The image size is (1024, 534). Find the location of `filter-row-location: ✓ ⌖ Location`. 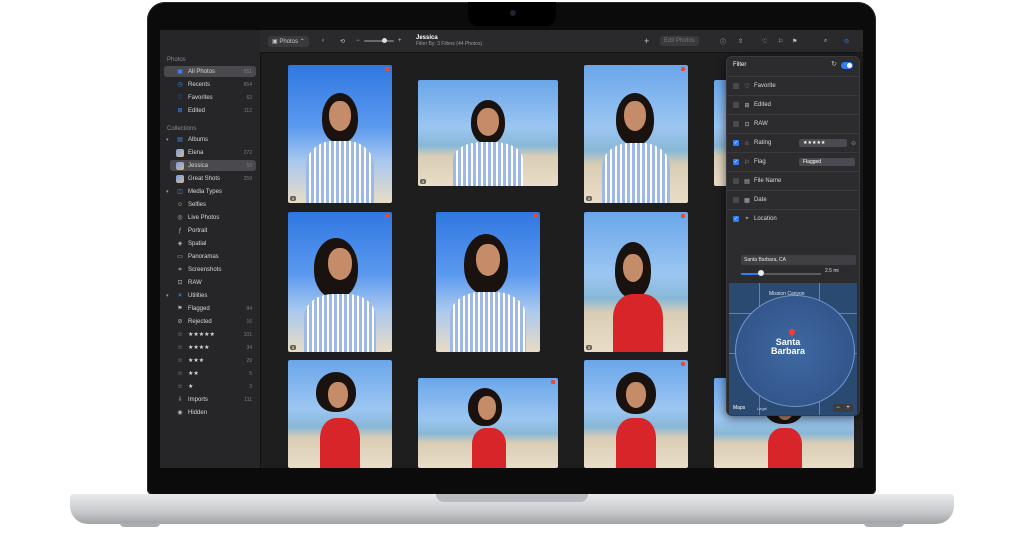

filter-row-location: ✓ ⌖ Location is located at coordinates (793, 218).